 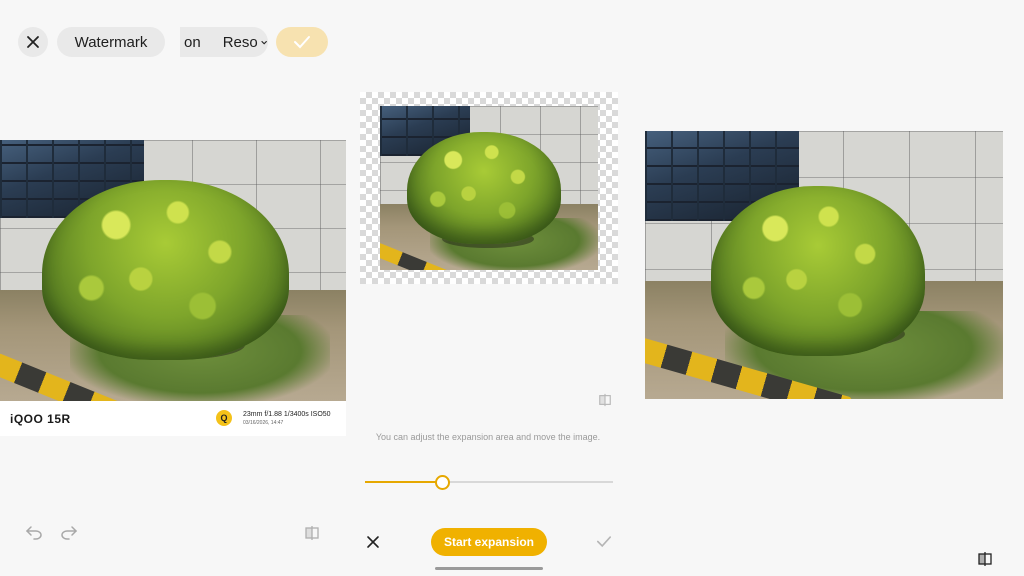 I want to click on watermark-tab-label: Watermark, so click(x=111, y=42).